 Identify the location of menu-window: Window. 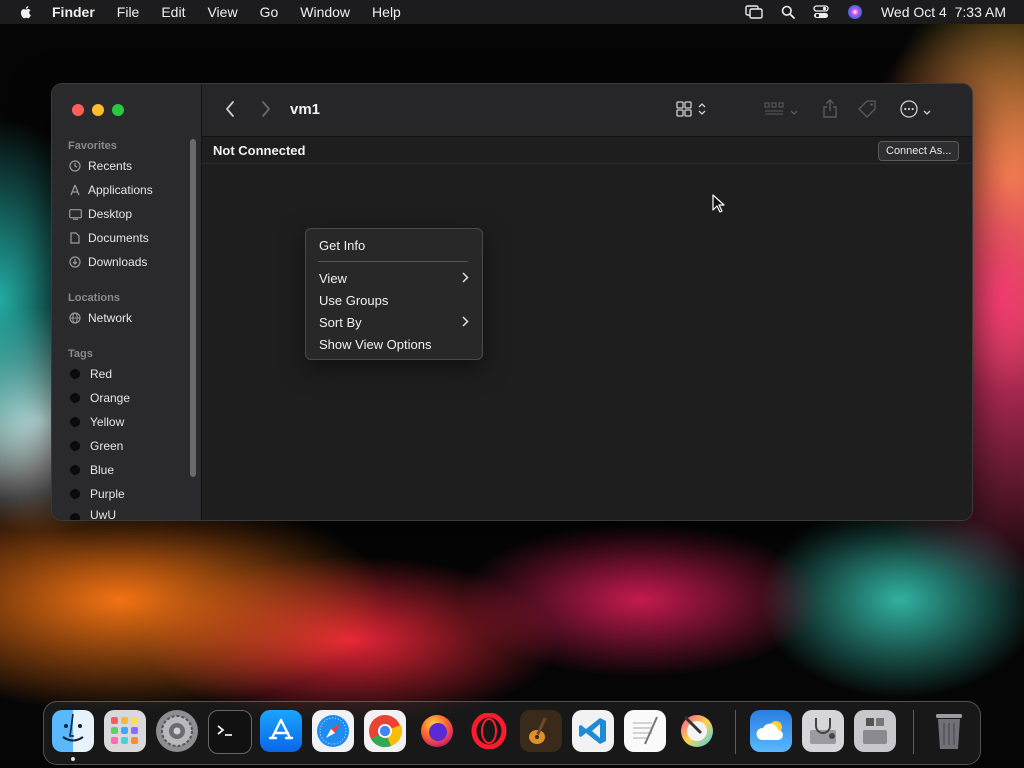
(325, 12).